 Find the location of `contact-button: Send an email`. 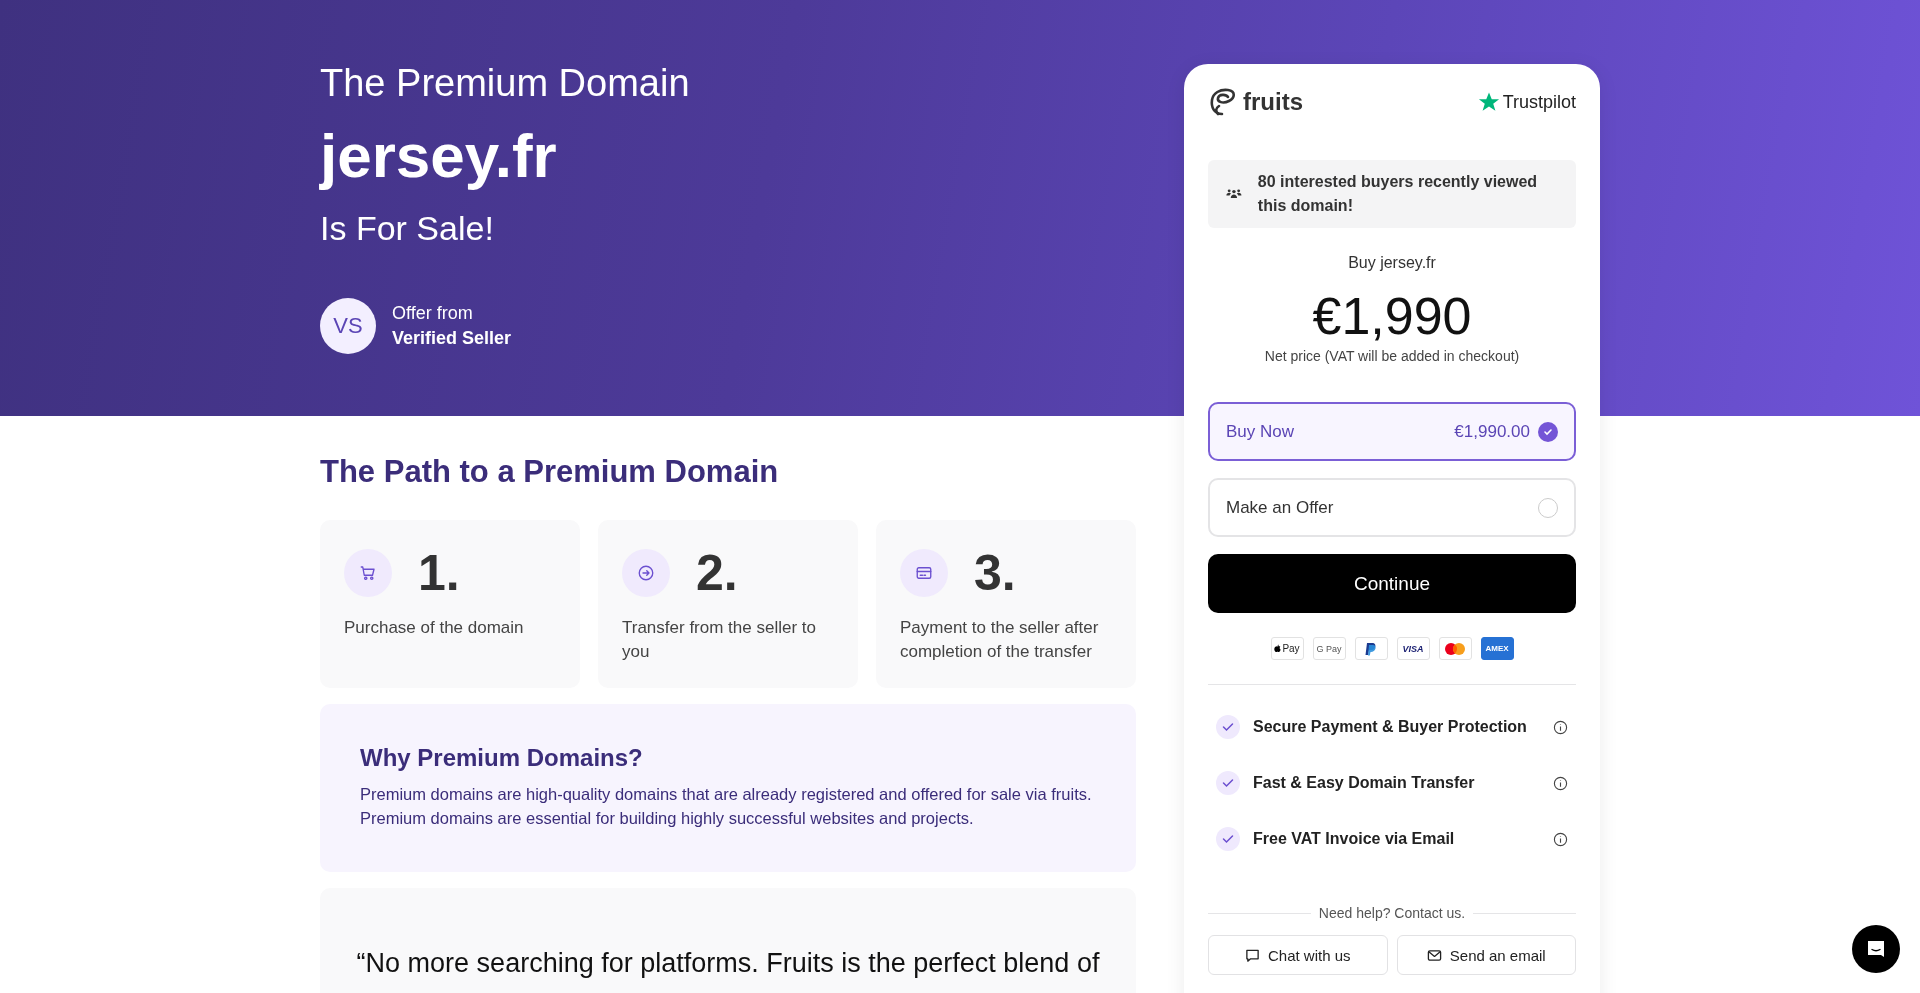

contact-button: Send an email is located at coordinates (1486, 955).